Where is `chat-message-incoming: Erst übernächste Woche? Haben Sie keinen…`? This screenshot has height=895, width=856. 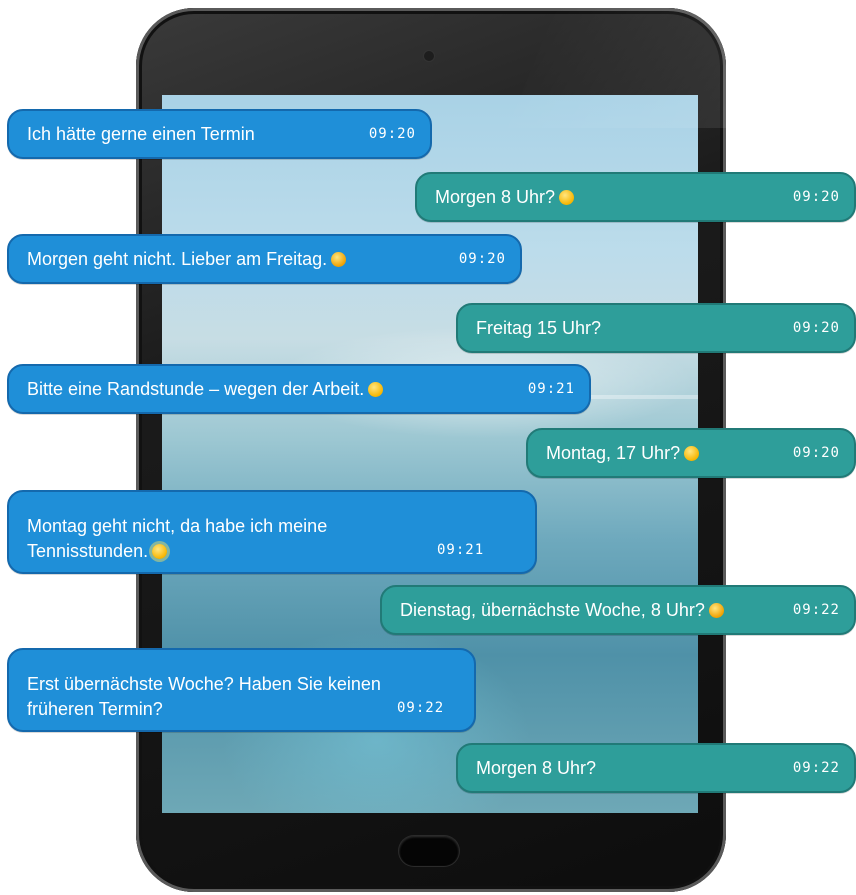 chat-message-incoming: Erst übernächste Woche? Haben Sie keinen… is located at coordinates (241, 690).